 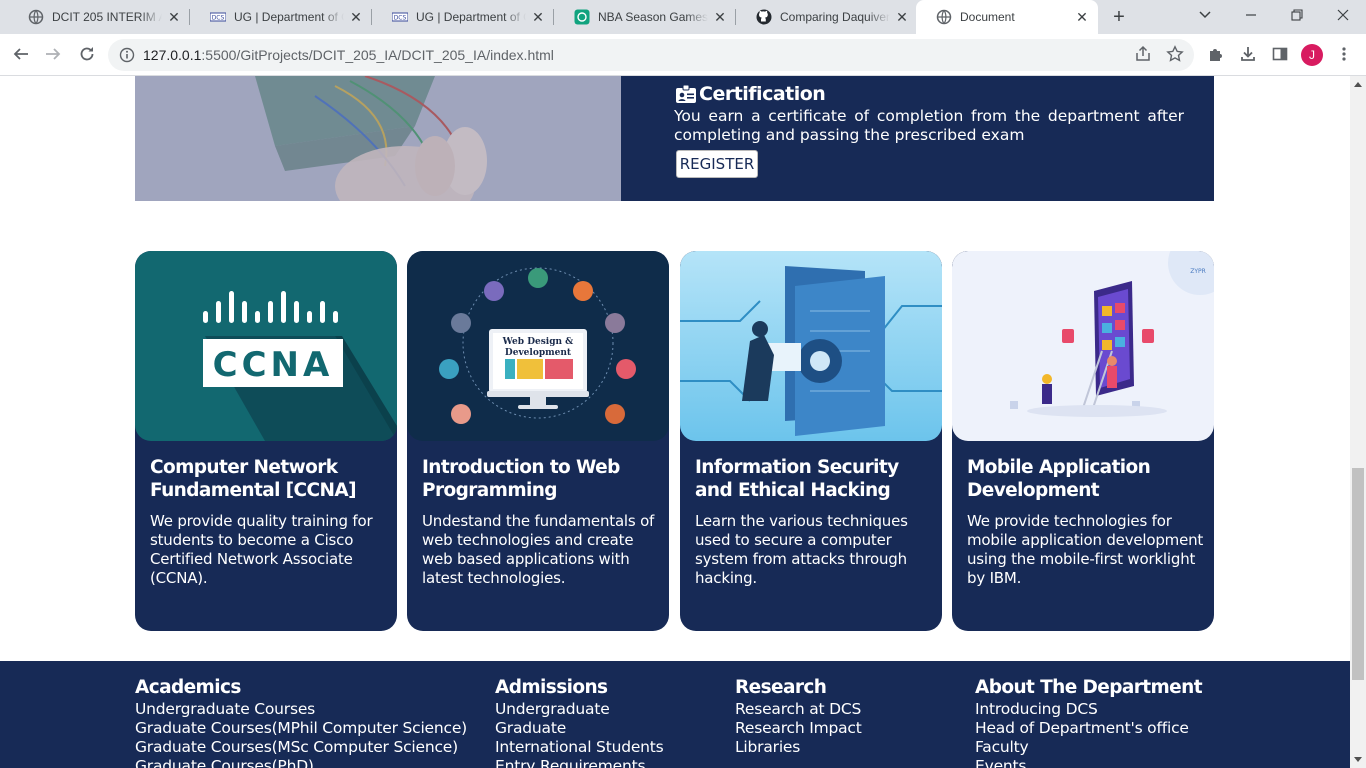 I want to click on footer-heading: About The Department, so click(x=1089, y=687).